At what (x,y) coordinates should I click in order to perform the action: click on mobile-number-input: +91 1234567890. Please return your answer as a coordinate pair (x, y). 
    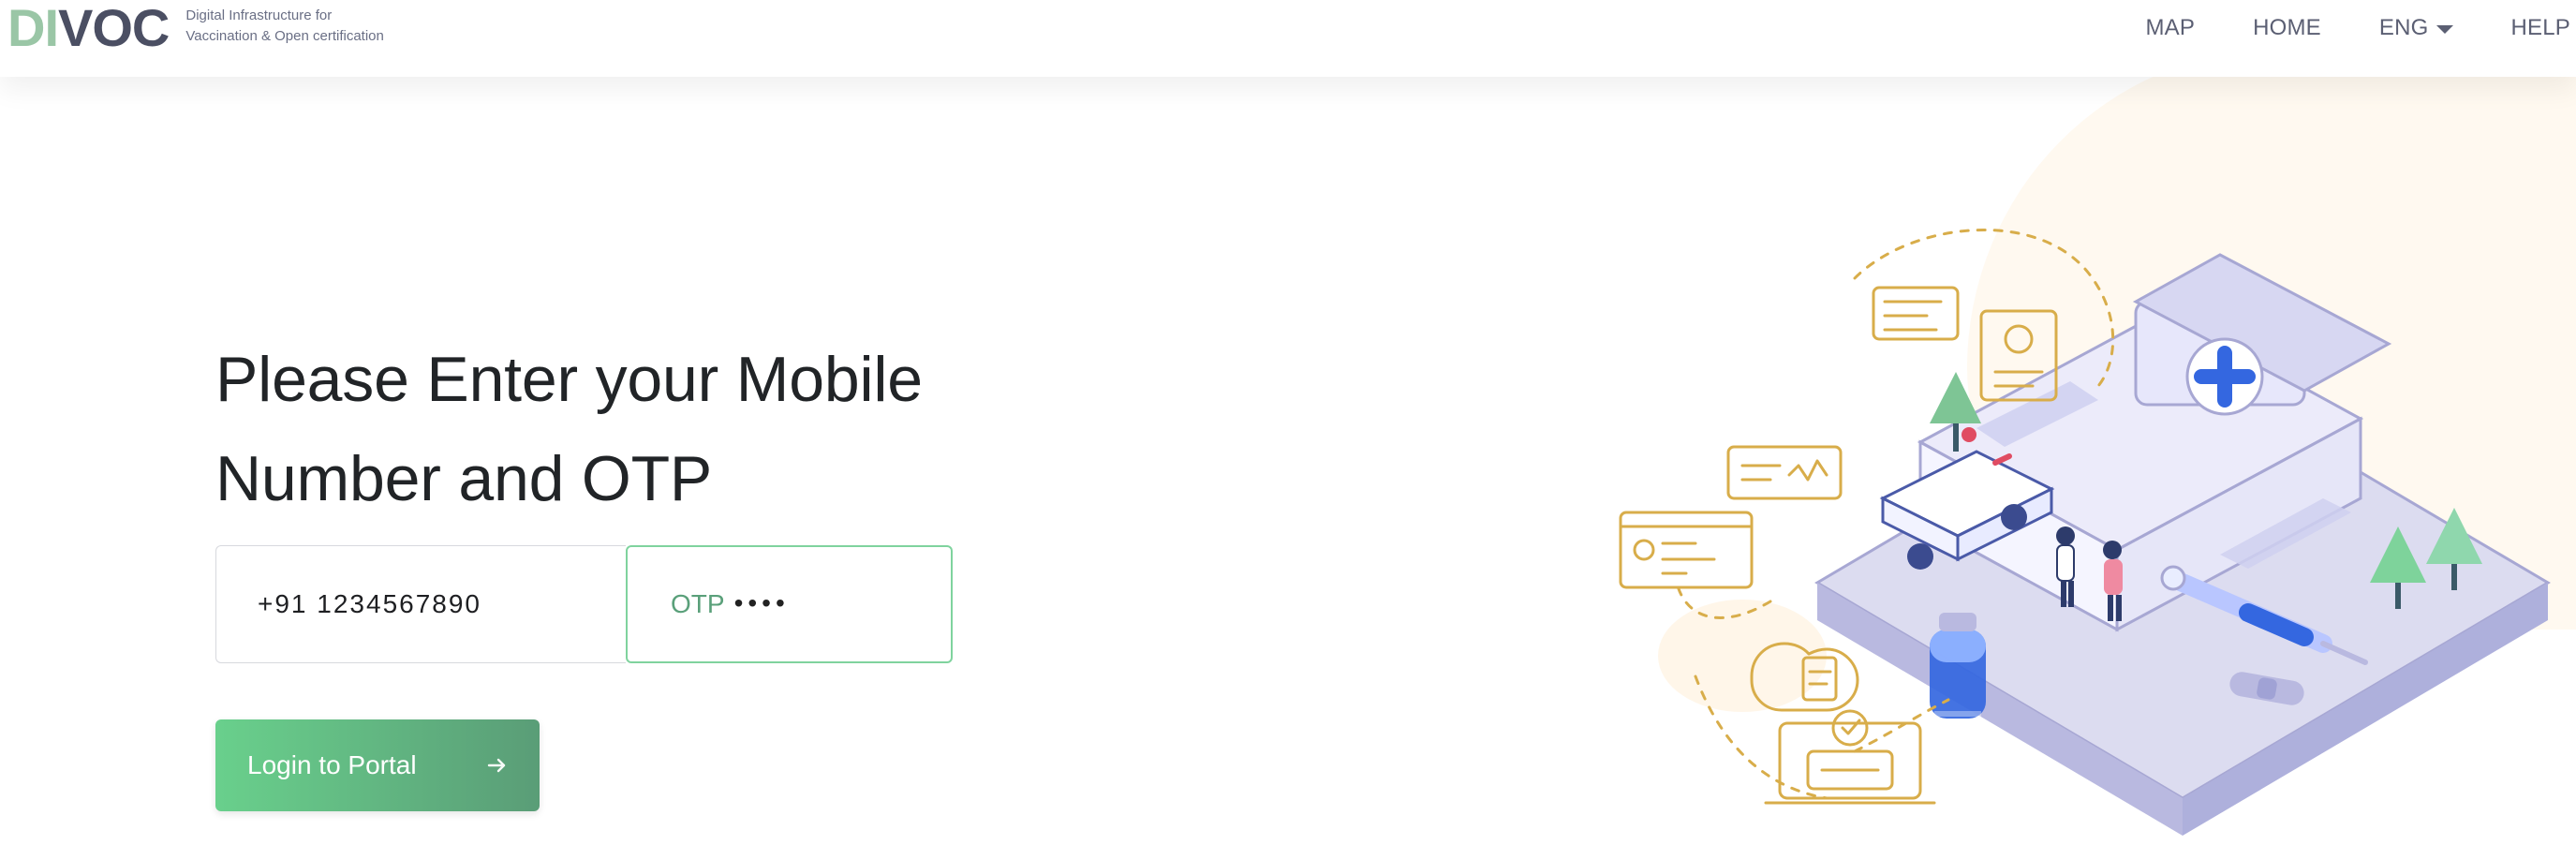
    Looking at the image, I should click on (420, 604).